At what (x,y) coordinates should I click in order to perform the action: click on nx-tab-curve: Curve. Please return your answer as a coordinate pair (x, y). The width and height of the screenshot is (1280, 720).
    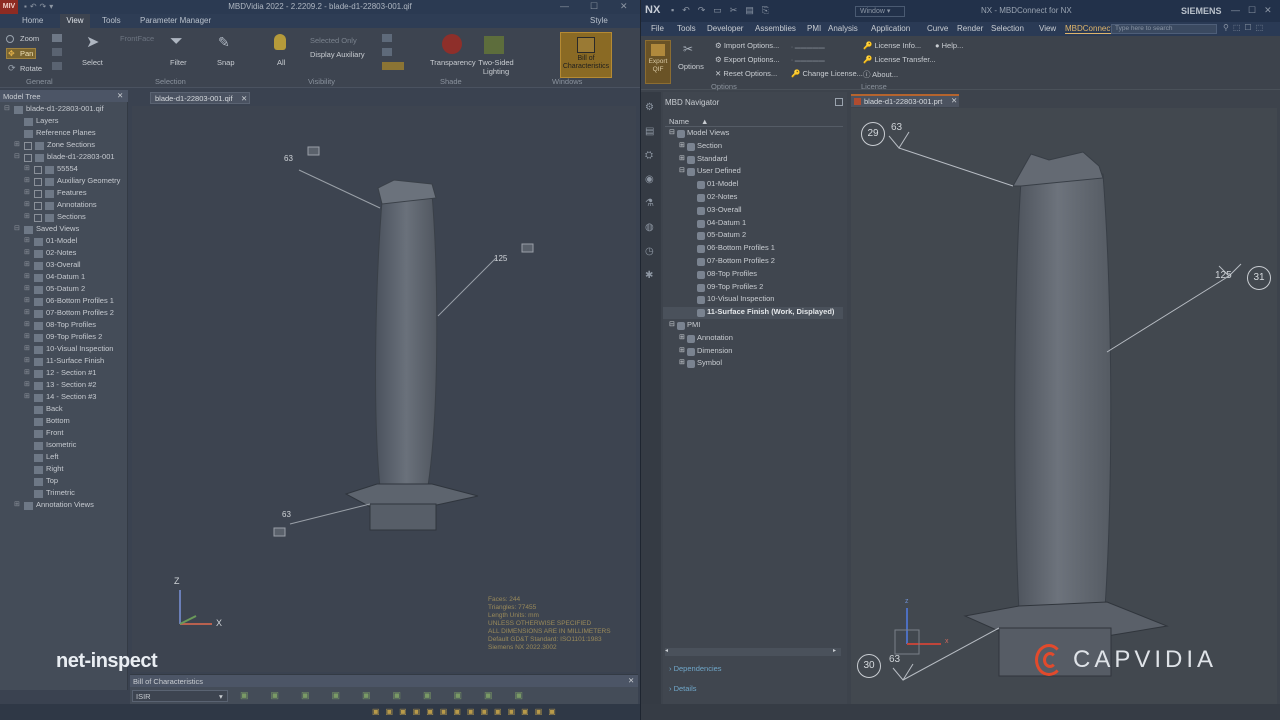
    Looking at the image, I should click on (937, 28).